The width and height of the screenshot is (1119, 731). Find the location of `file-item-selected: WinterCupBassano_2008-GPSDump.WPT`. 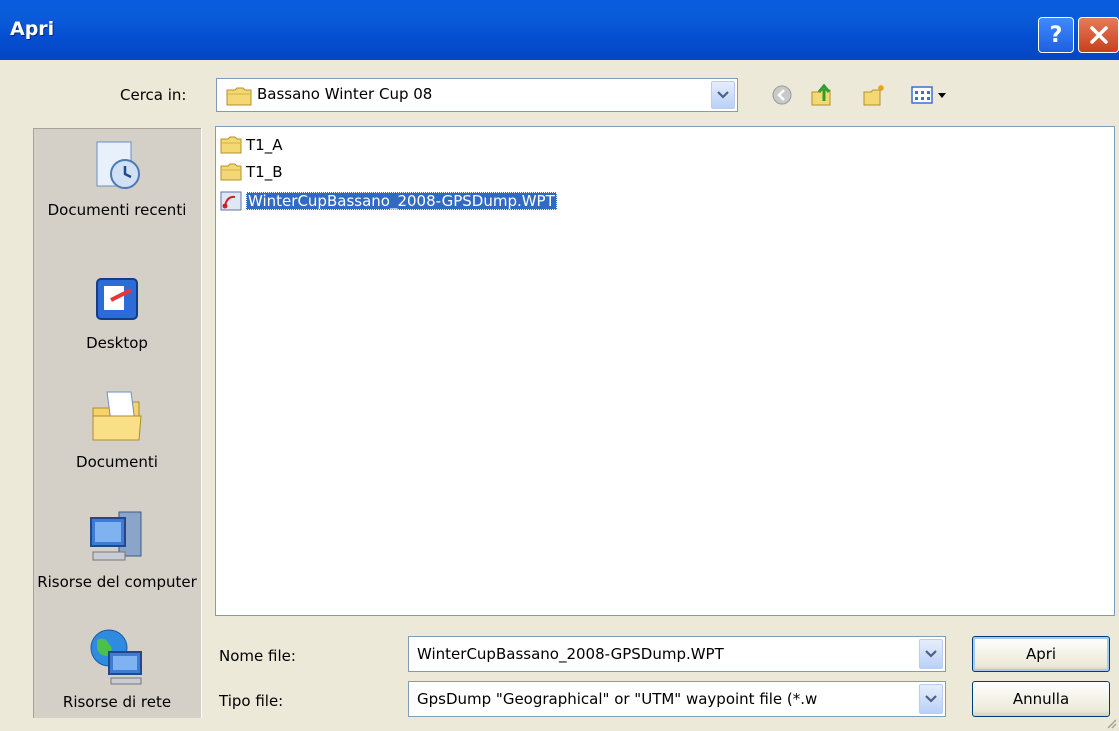

file-item-selected: WinterCupBassano_2008-GPSDump.WPT is located at coordinates (388, 201).